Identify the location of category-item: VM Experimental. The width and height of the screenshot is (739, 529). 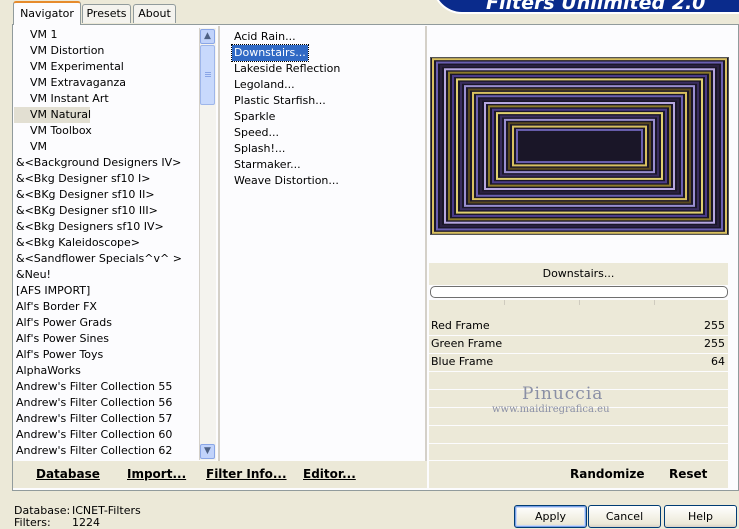
(107, 67).